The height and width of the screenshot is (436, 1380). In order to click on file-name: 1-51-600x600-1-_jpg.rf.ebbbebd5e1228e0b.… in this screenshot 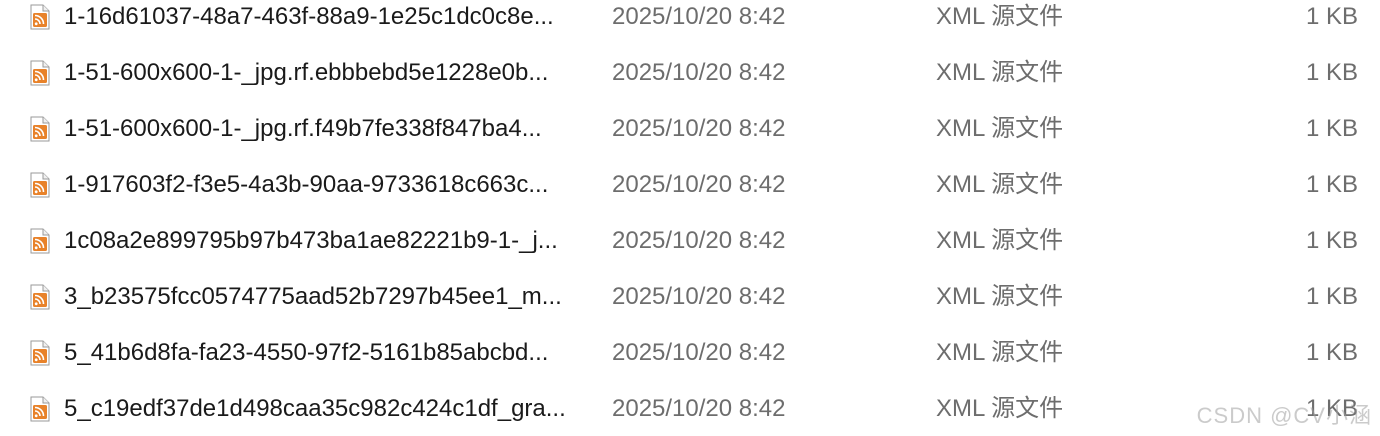, I will do `click(329, 73)`.